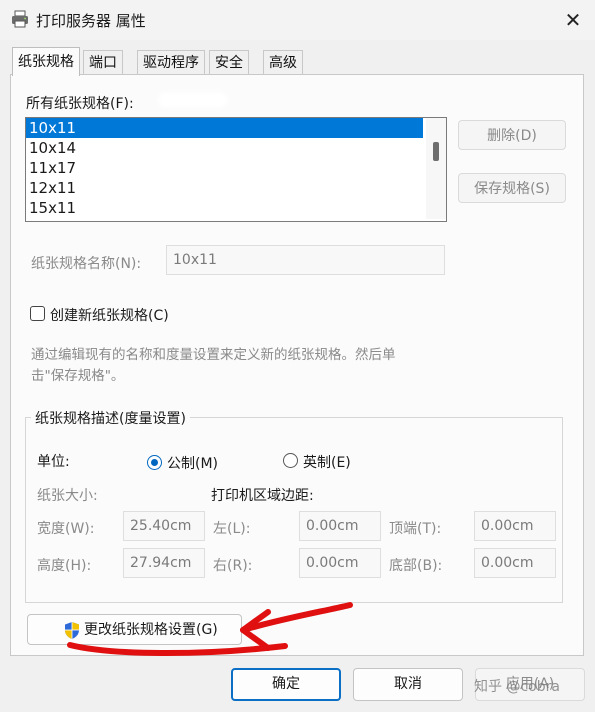  Describe the element at coordinates (66, 529) in the screenshot. I see `width-label: 宽度(W):` at that location.